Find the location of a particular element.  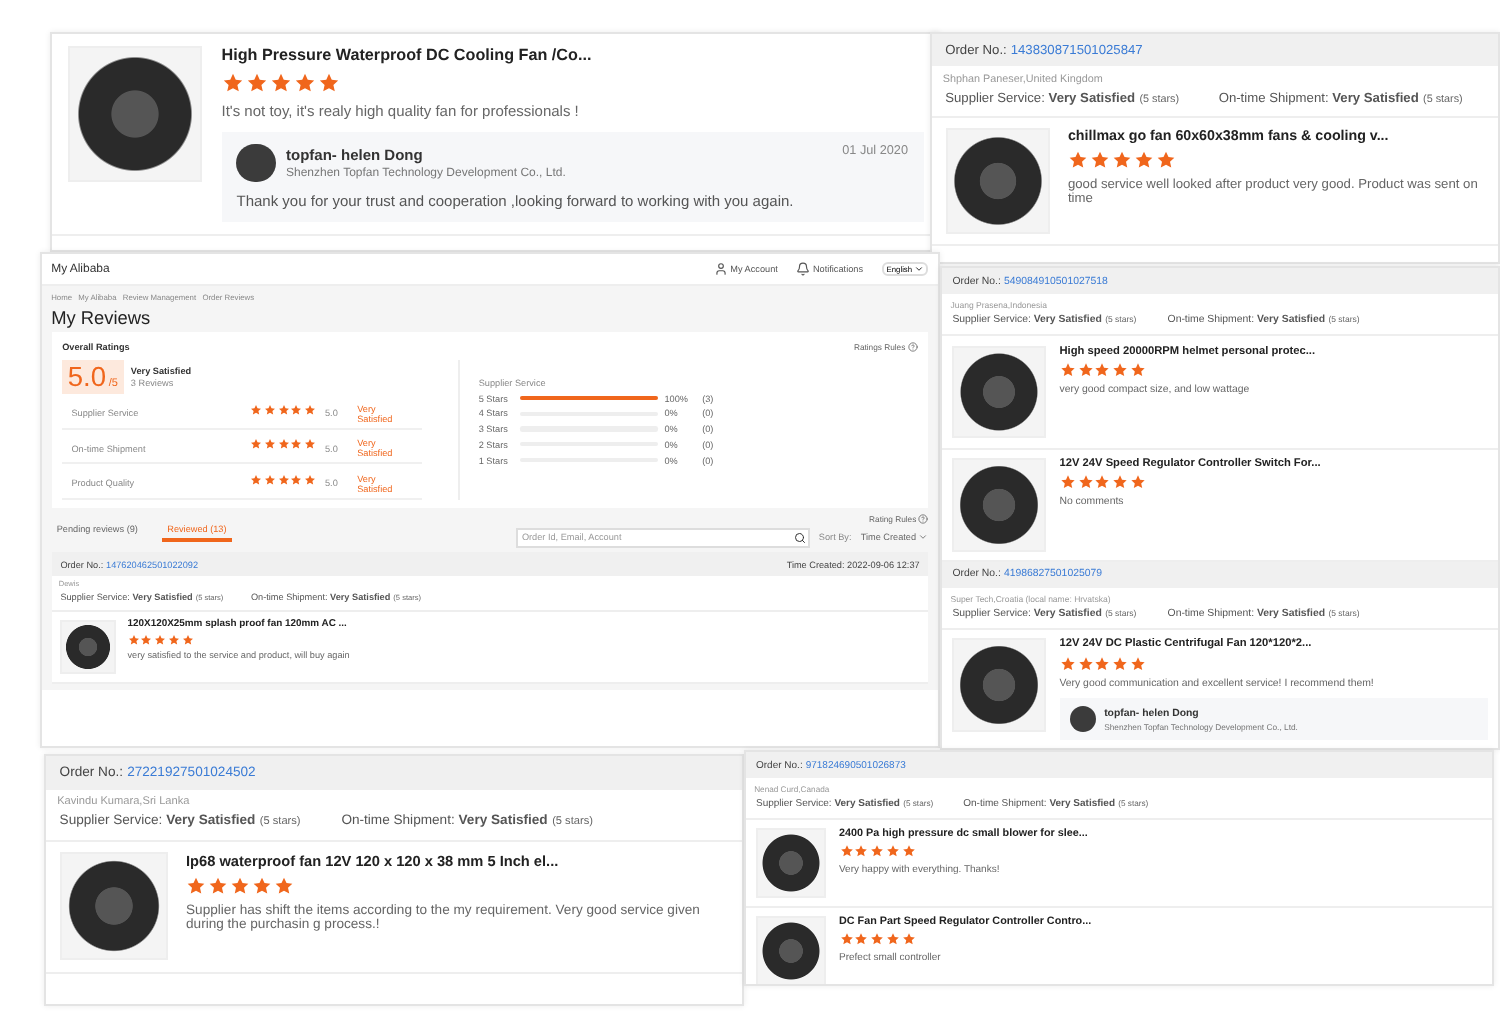

page-title: My Reviews is located at coordinates (102, 317).